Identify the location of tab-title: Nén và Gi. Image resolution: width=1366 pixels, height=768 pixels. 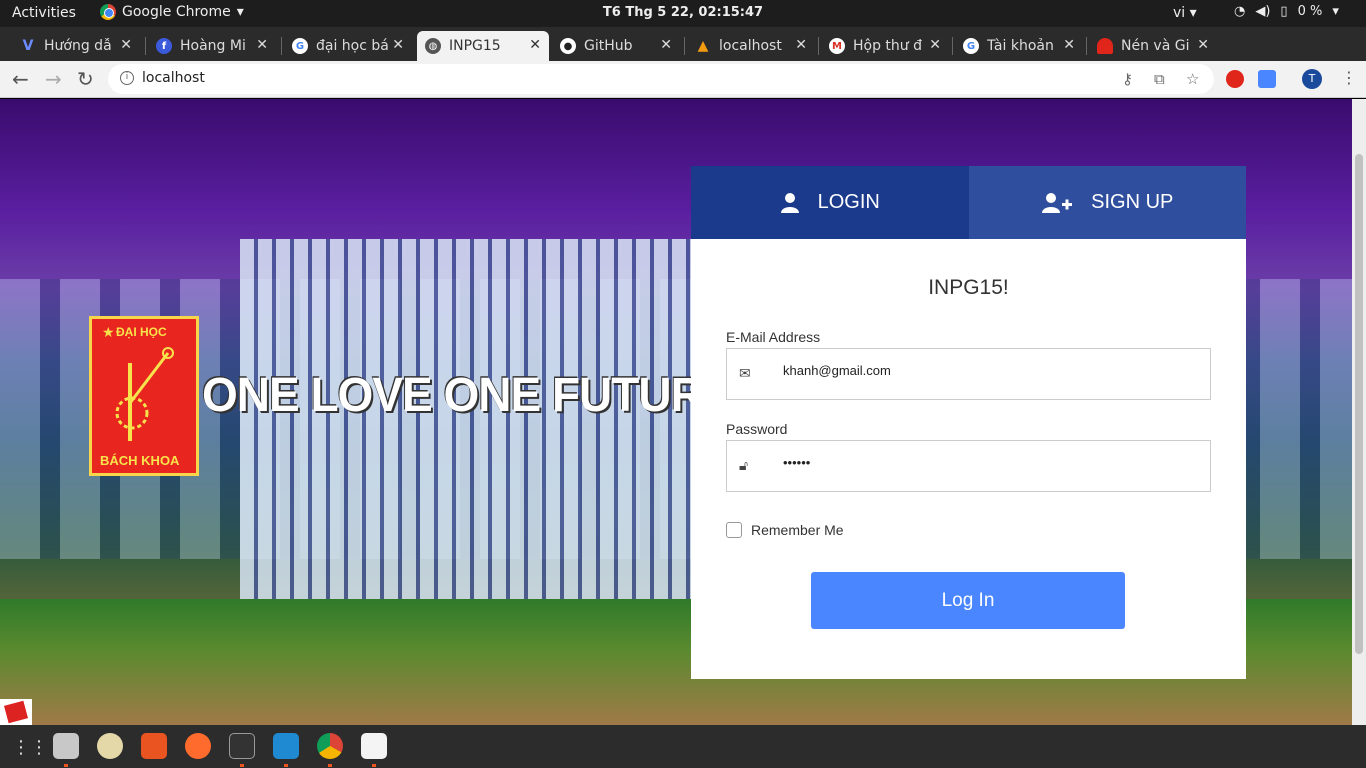
(1155, 46).